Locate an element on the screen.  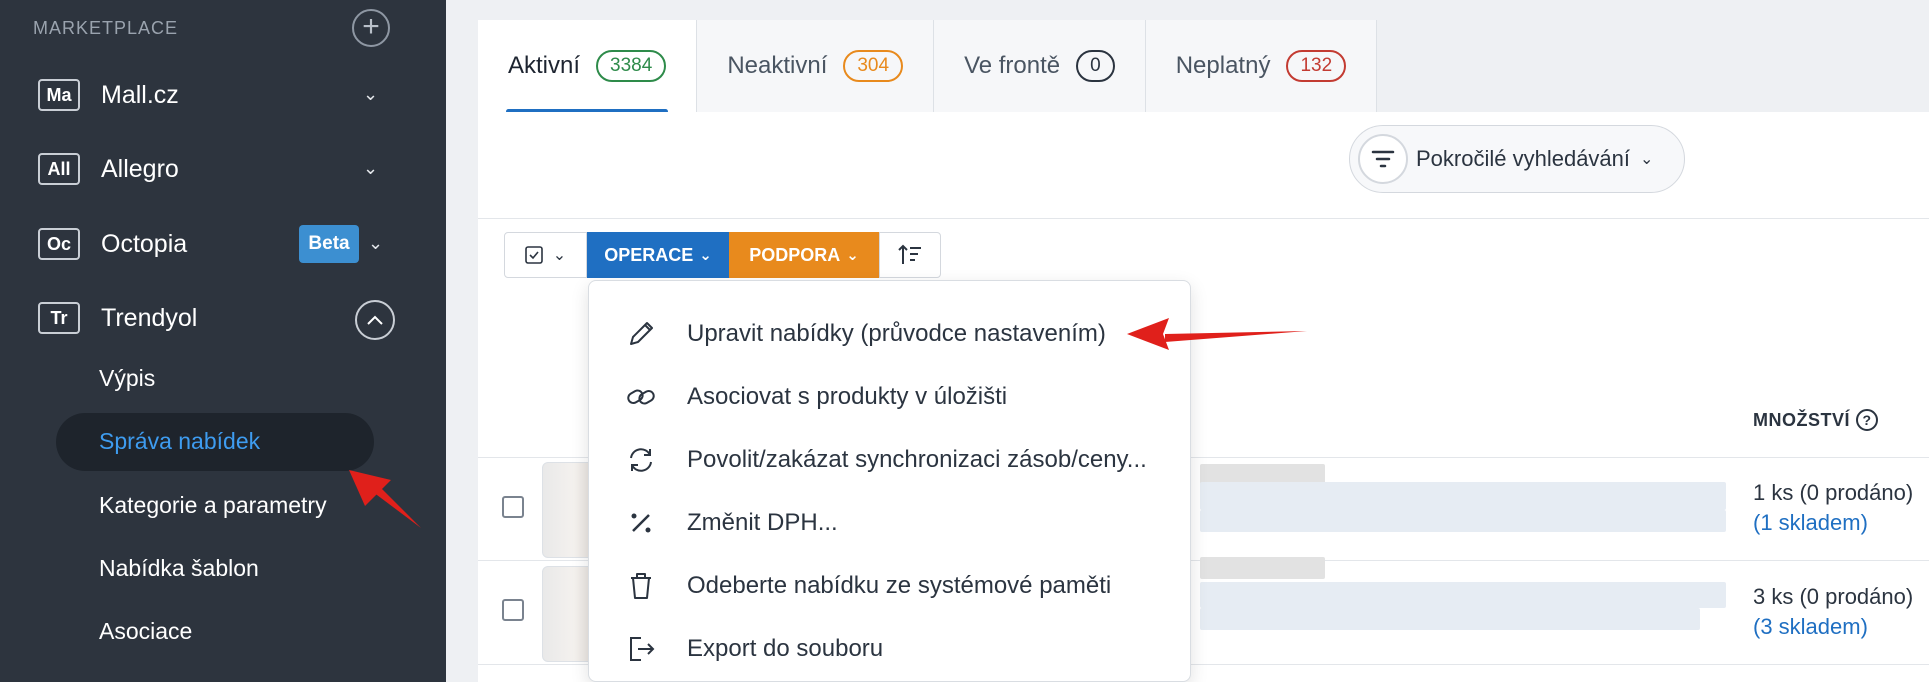
stock-link: (1 skladem) is located at coordinates (1810, 523).